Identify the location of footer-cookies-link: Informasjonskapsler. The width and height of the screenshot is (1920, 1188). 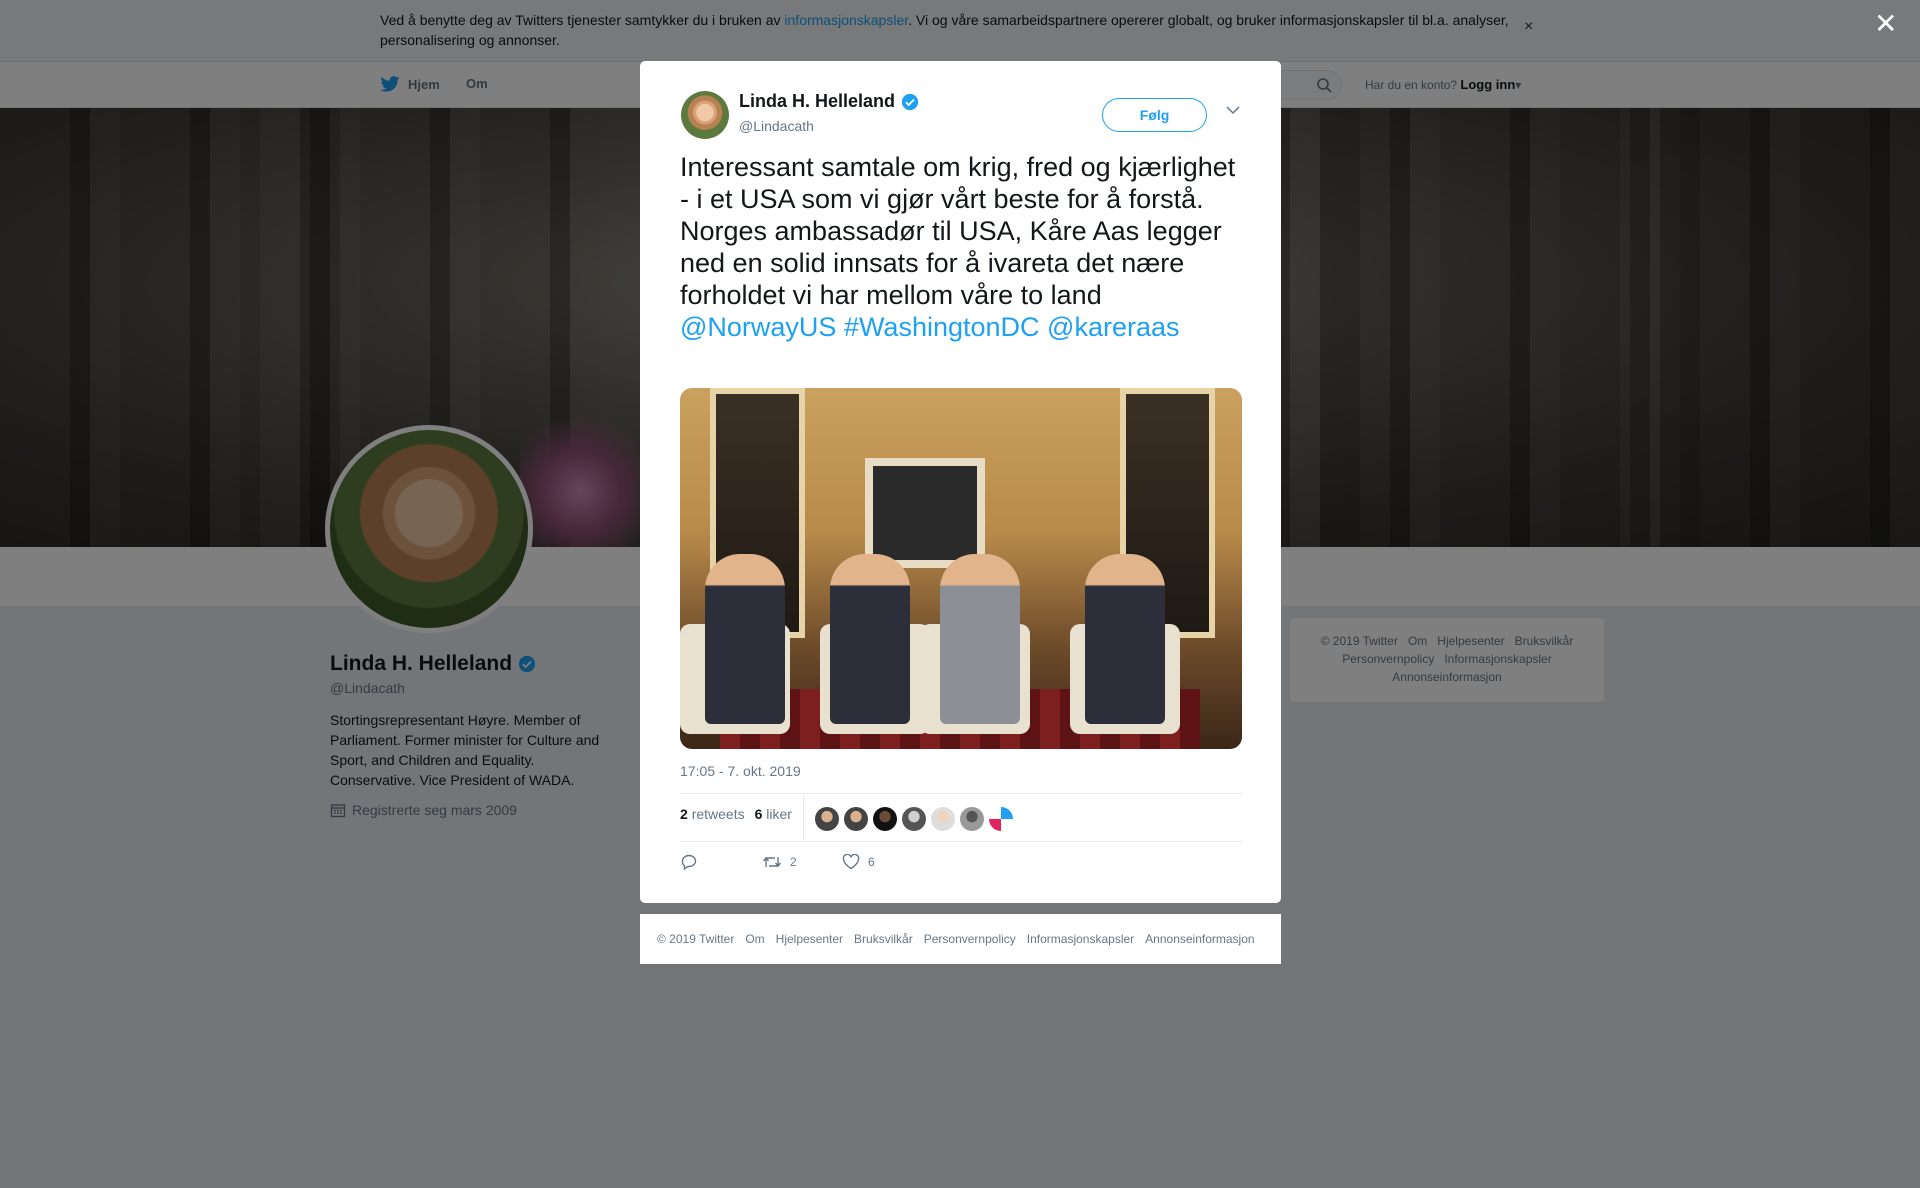
(1080, 939).